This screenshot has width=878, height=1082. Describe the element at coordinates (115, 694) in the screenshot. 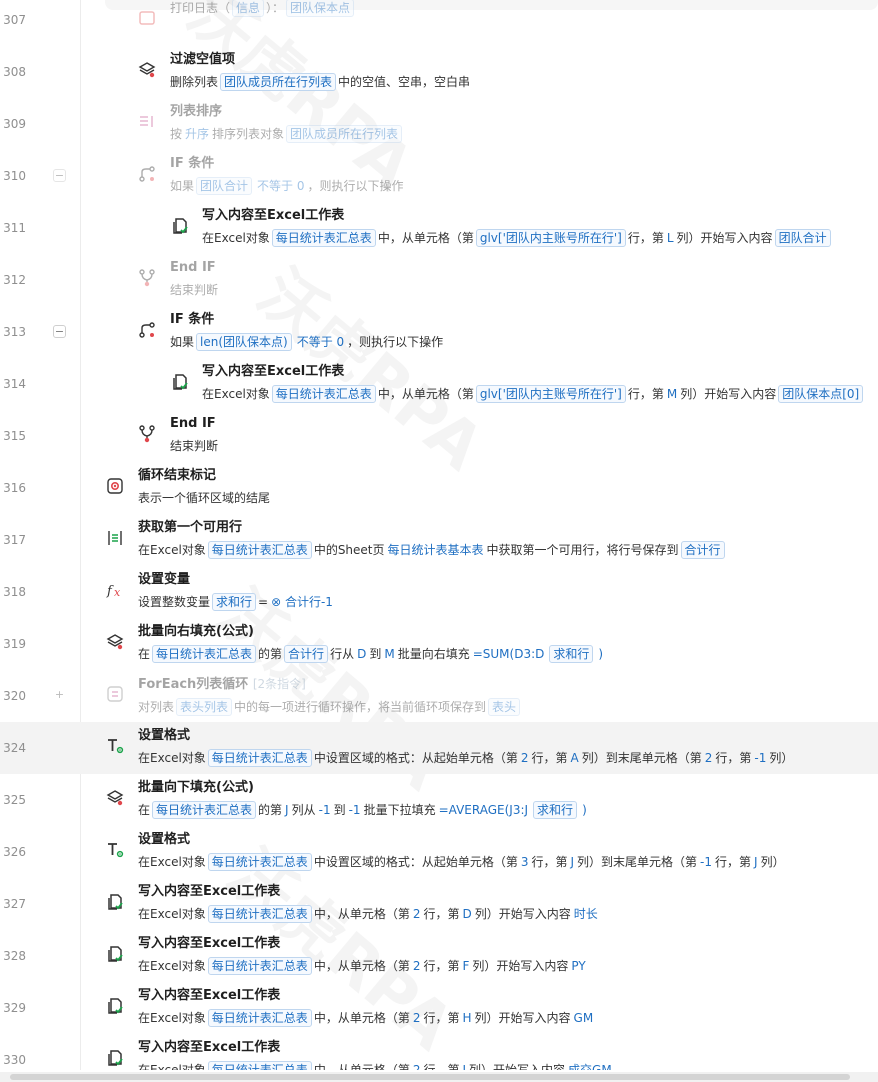

I see `foreach-icon` at that location.